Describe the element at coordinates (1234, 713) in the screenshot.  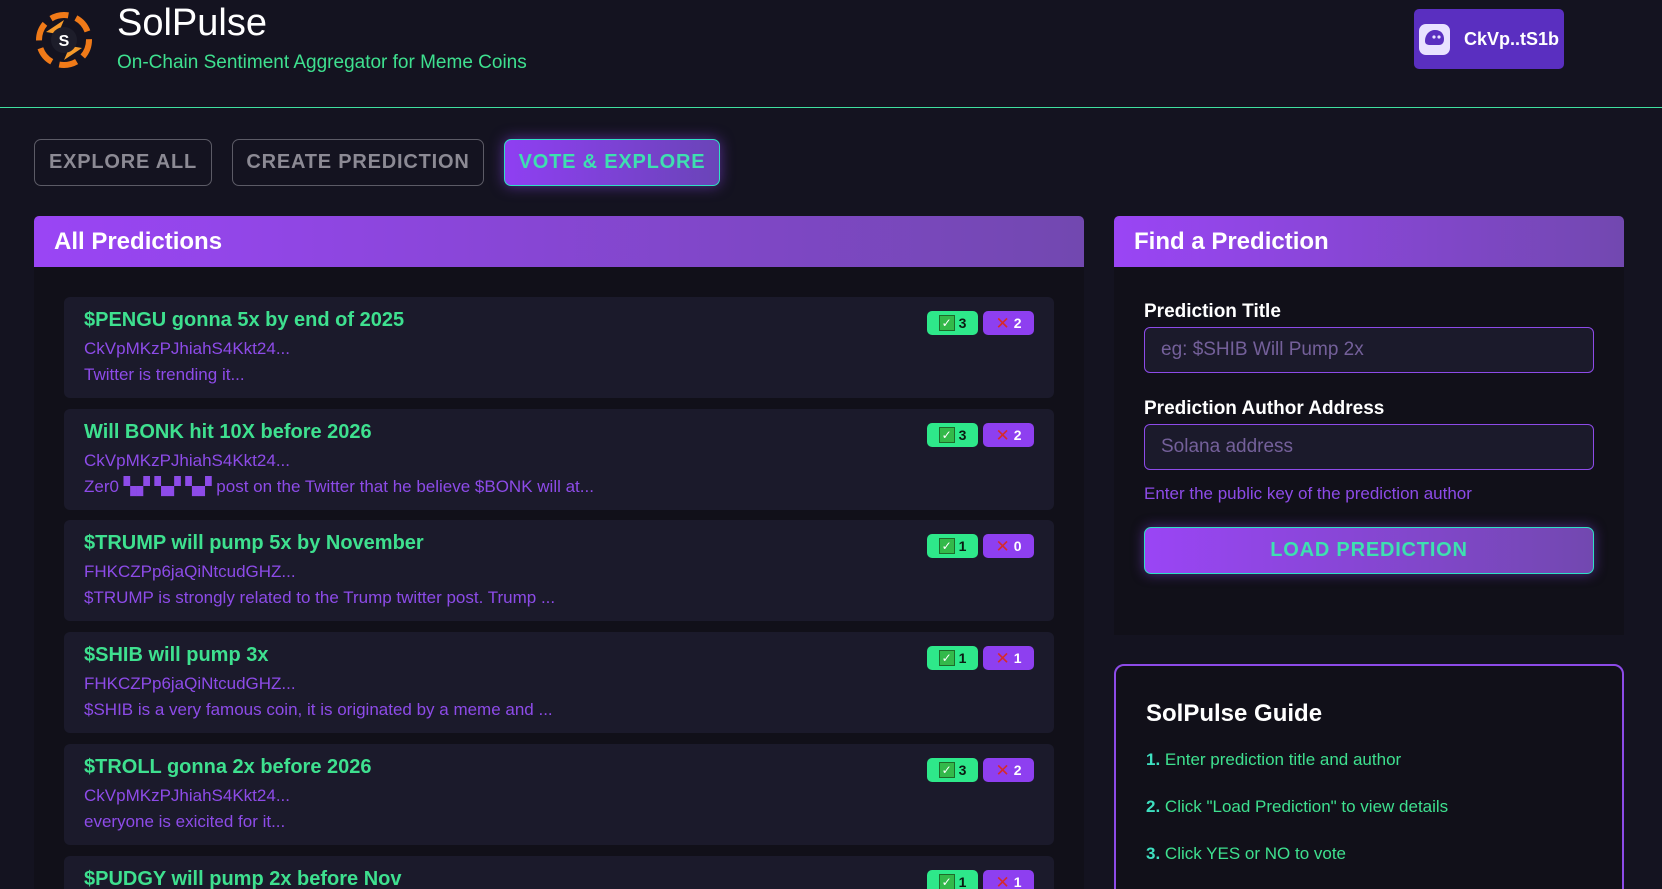
I see `guide-title: SolPulse Guide` at that location.